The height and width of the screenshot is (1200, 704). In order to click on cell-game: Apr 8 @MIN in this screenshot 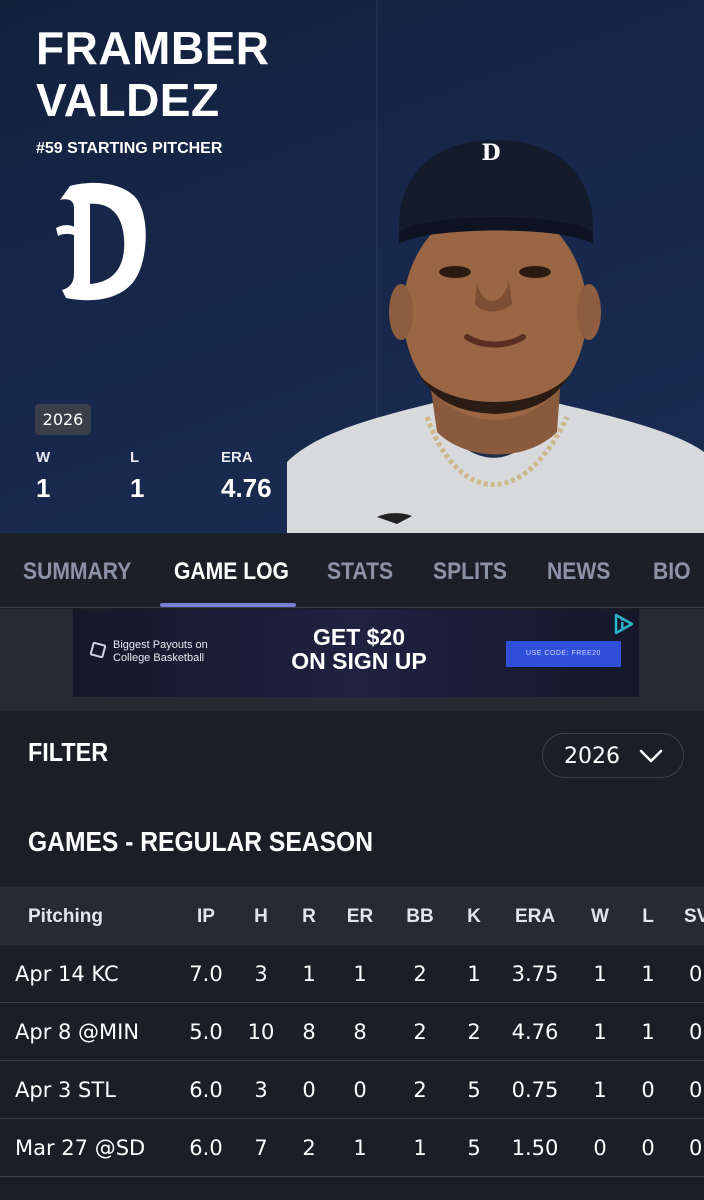, I will do `click(77, 1032)`.